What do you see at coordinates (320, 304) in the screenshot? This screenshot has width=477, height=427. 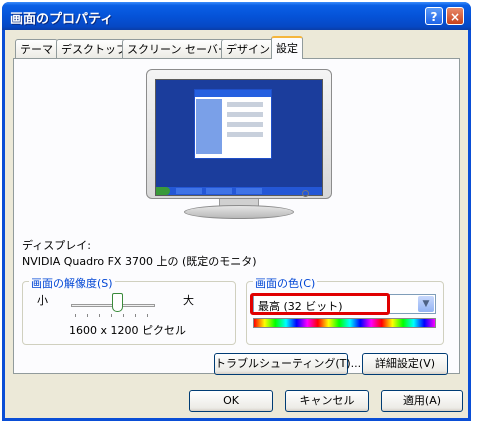 I see `annotation-highlight-box` at bounding box center [320, 304].